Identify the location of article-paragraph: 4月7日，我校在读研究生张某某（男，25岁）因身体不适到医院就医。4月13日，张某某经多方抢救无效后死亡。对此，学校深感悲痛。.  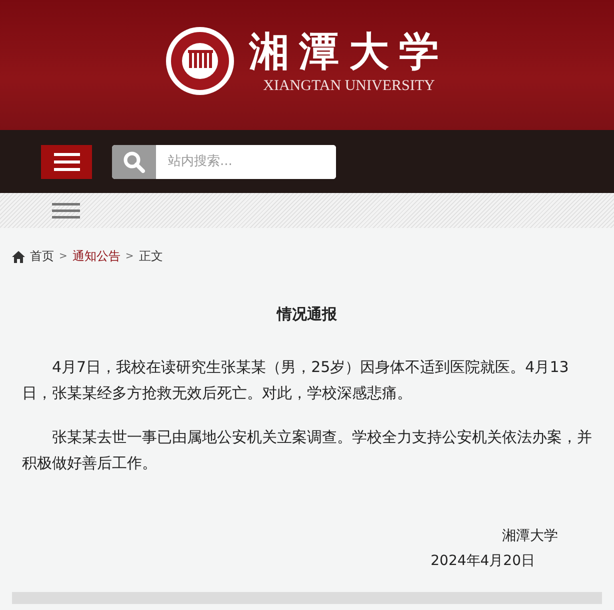
(296, 380).